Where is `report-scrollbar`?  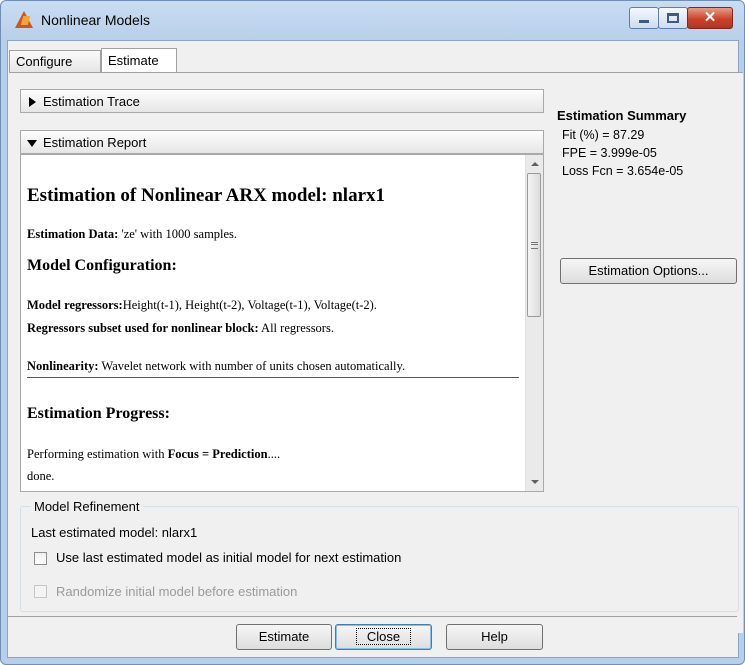
report-scrollbar is located at coordinates (534, 323).